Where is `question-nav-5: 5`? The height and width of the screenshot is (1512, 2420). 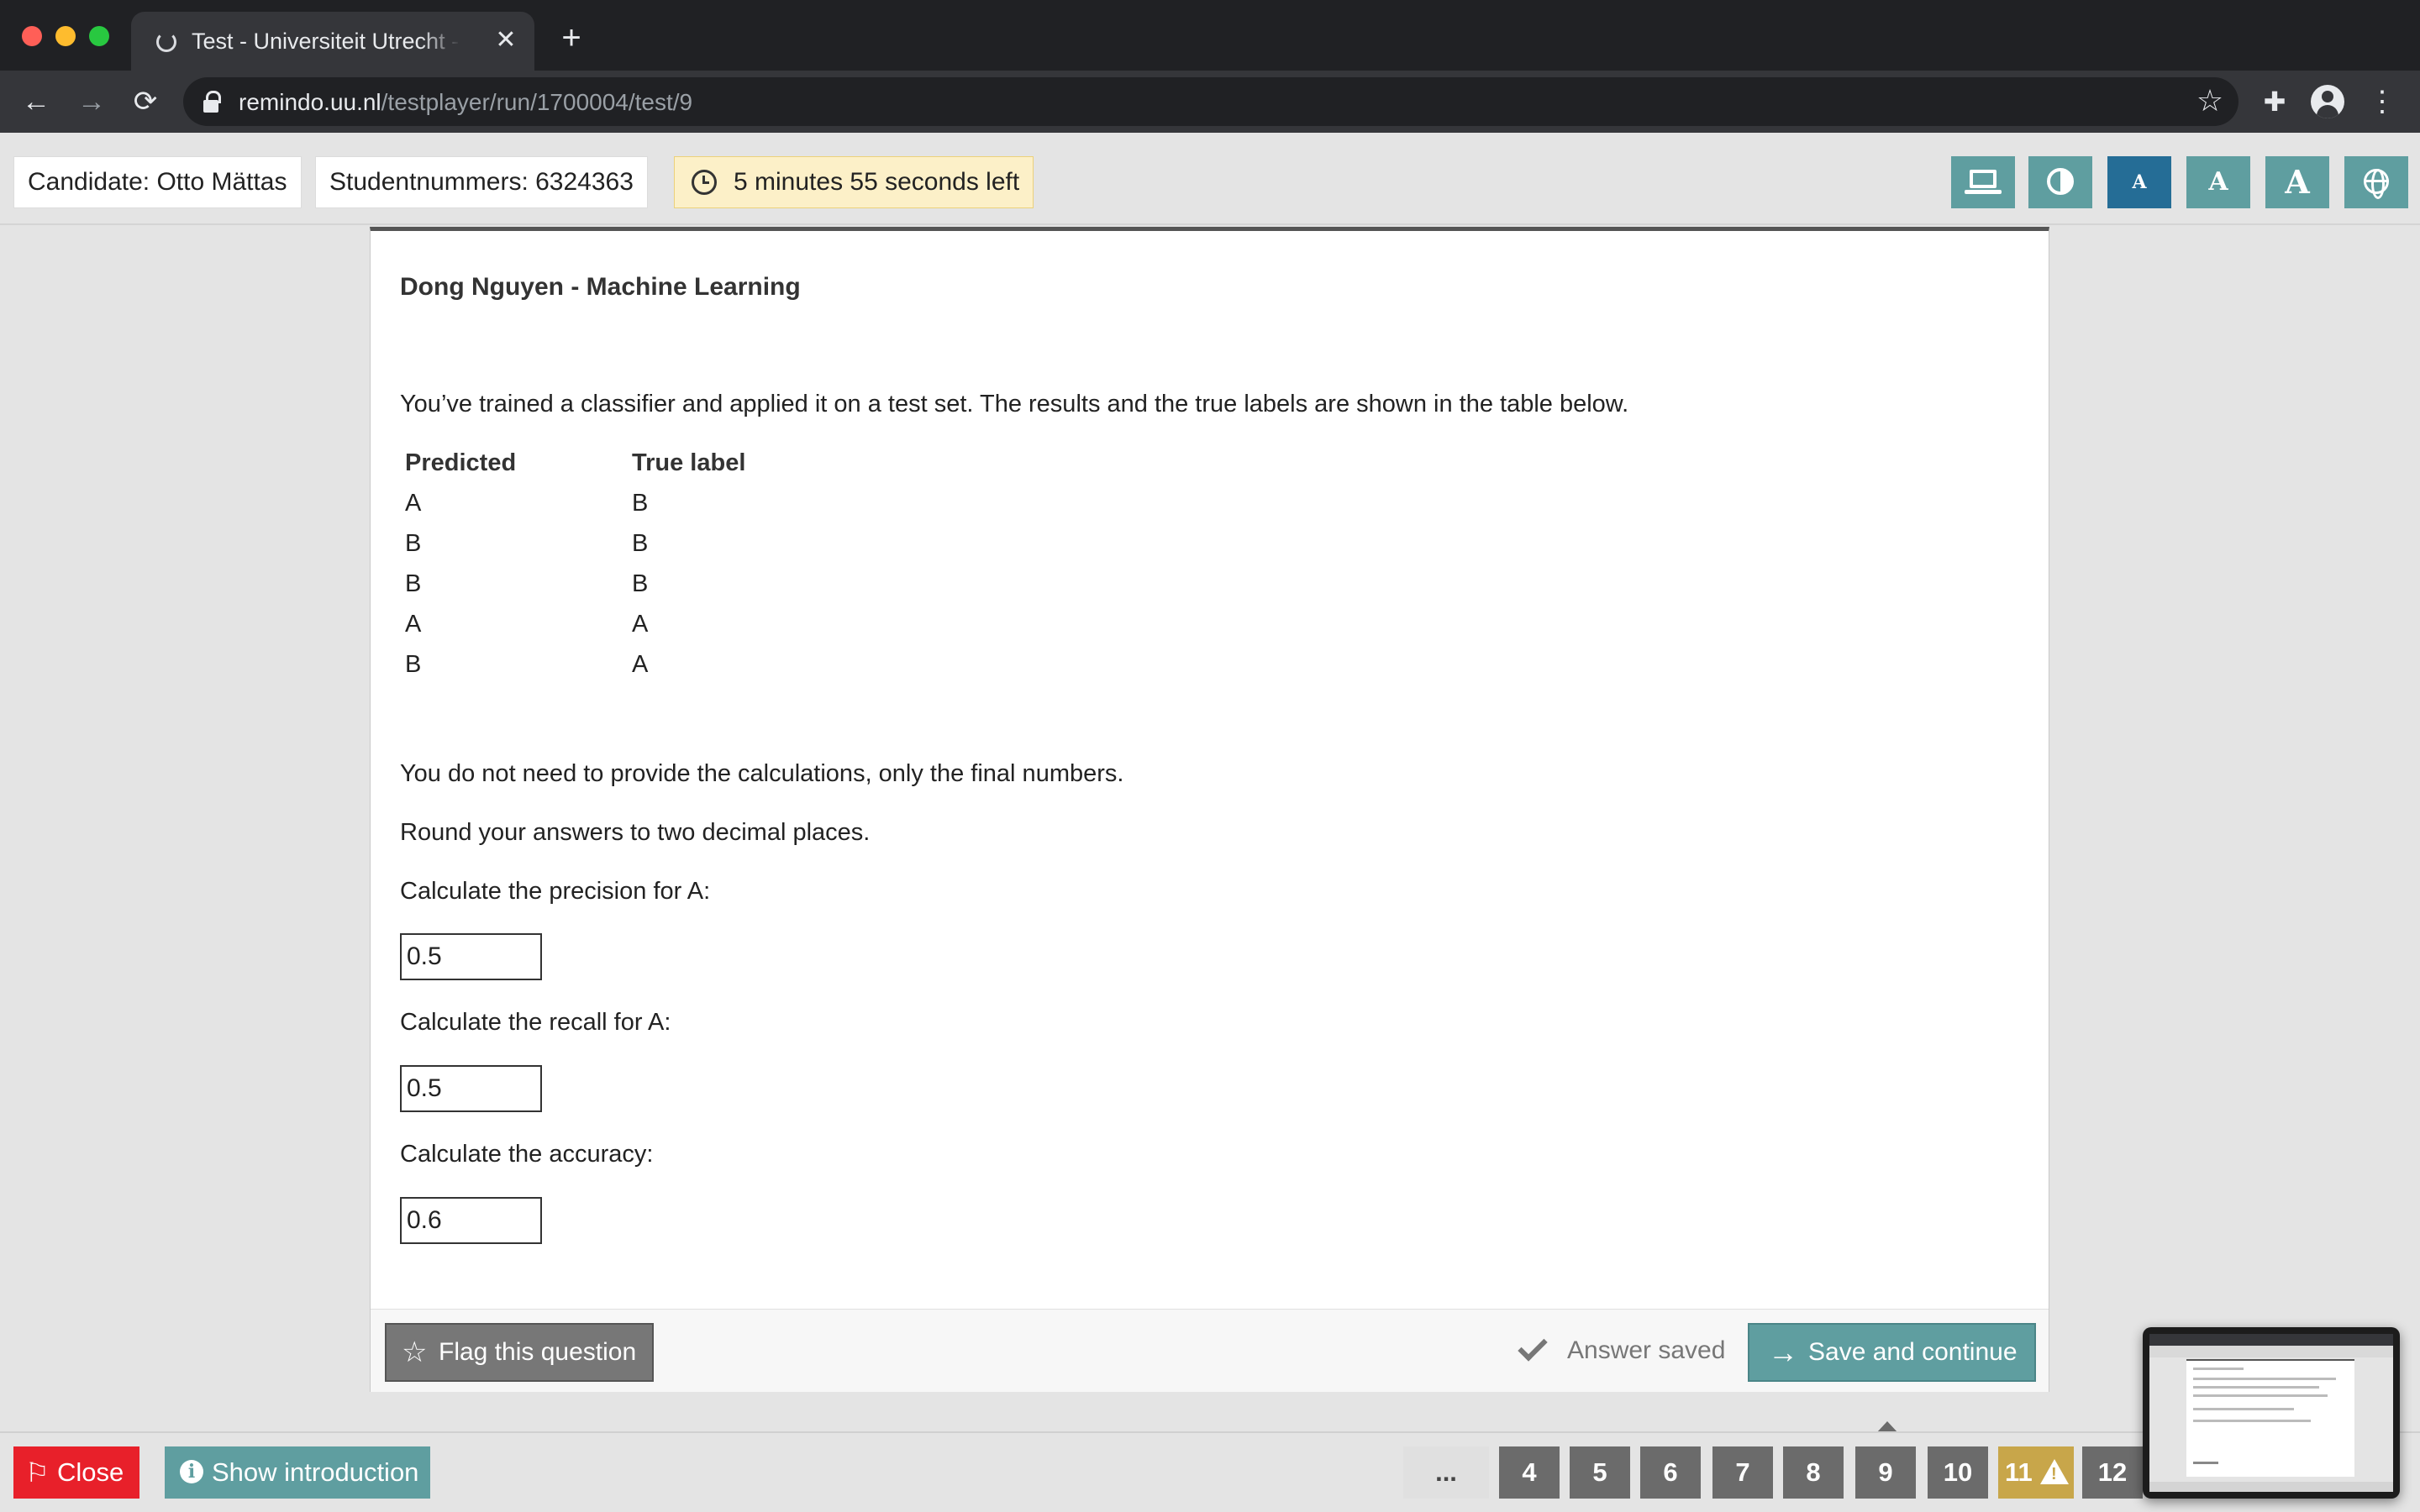
question-nav-5: 5 is located at coordinates (1600, 1472).